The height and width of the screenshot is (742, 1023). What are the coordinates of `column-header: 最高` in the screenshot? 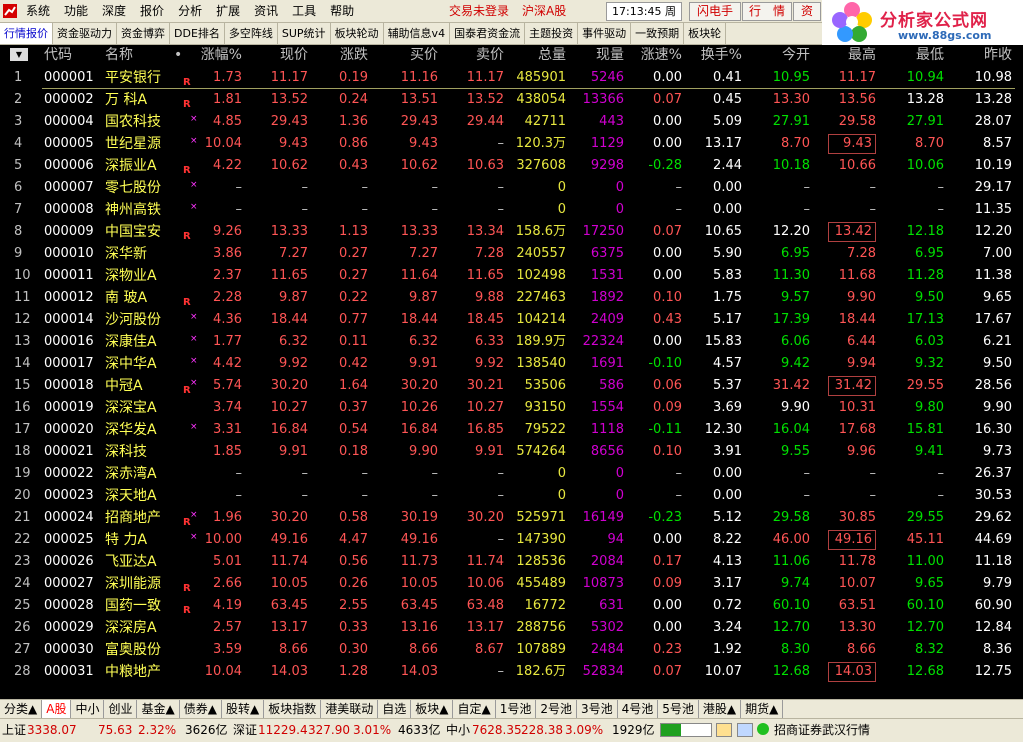 It's located at (847, 55).